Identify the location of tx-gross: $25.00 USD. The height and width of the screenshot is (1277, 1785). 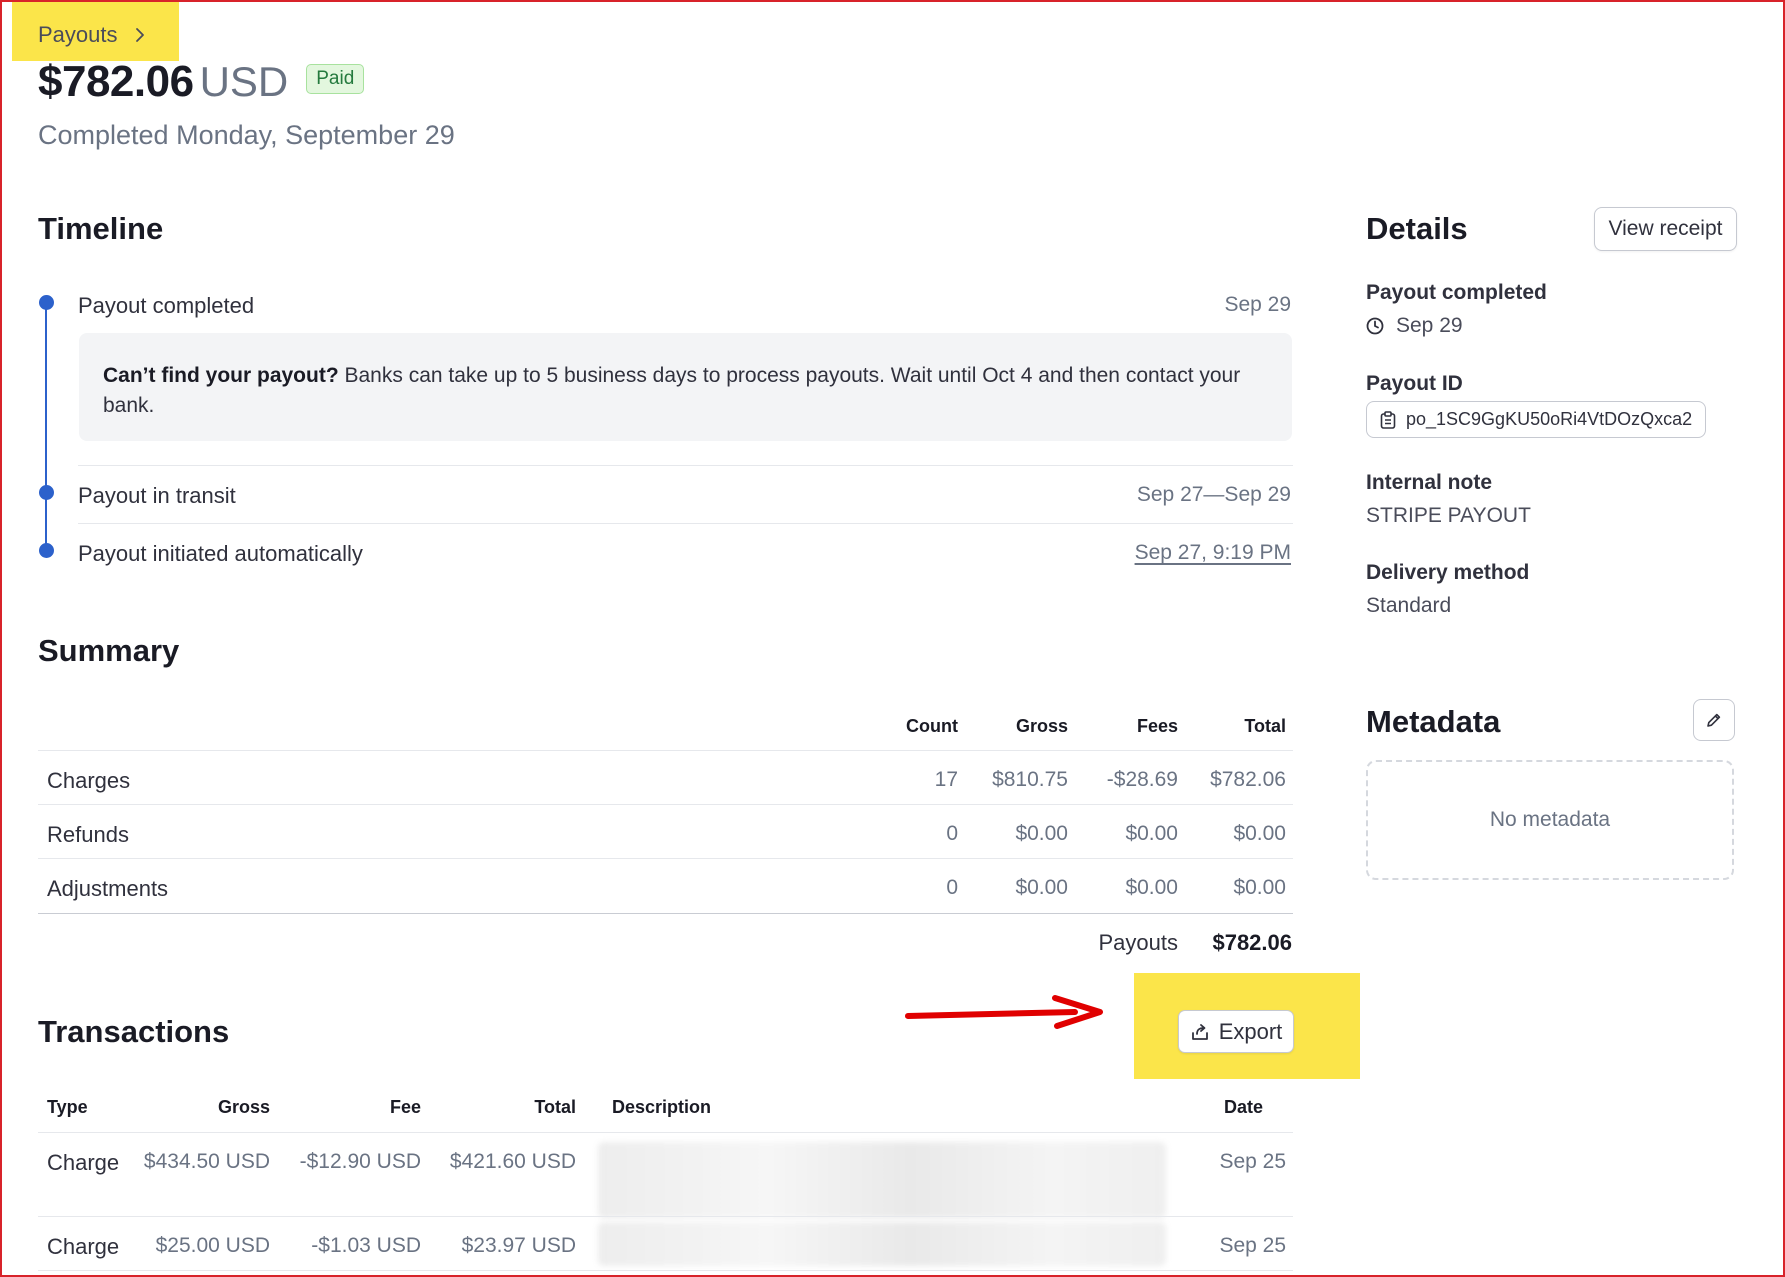
(212, 1245).